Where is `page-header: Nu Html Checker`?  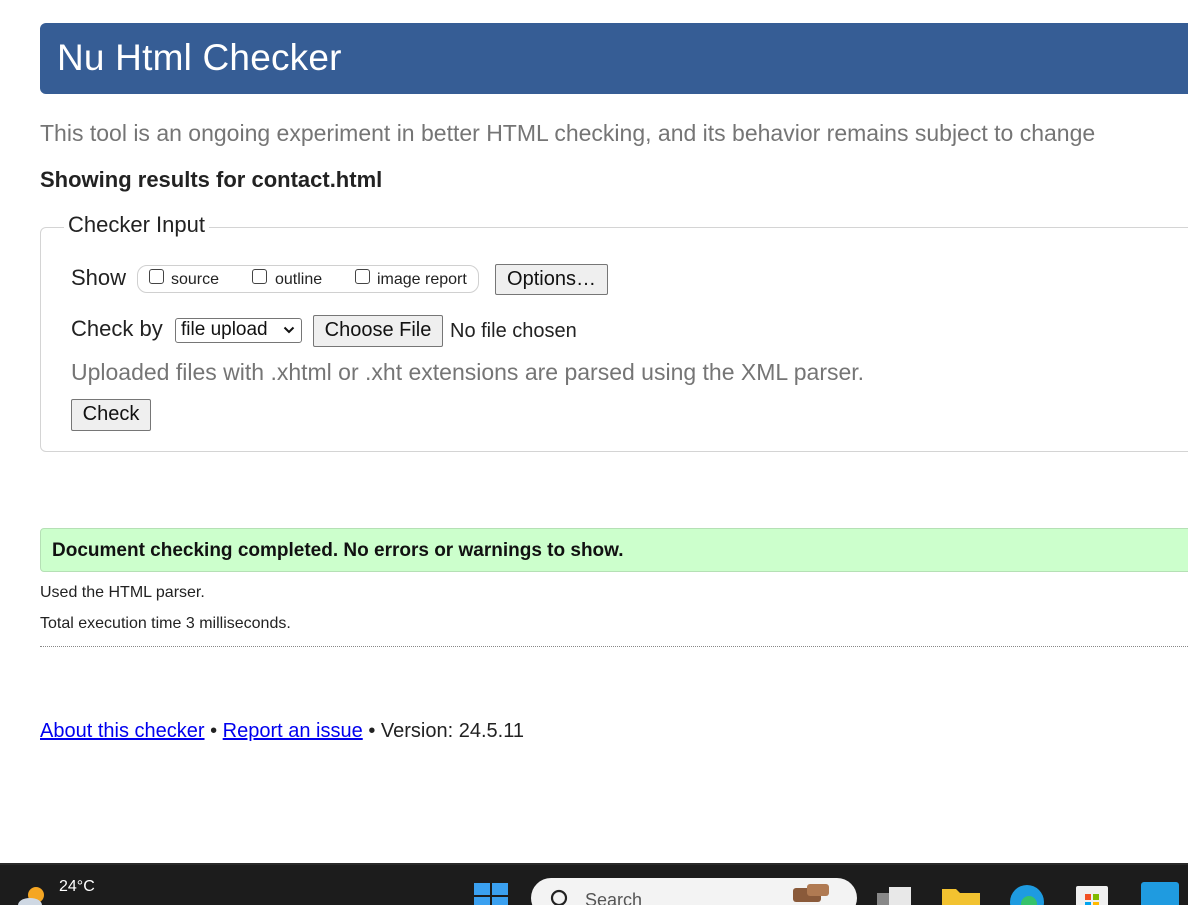
page-header: Nu Html Checker is located at coordinates (614, 58).